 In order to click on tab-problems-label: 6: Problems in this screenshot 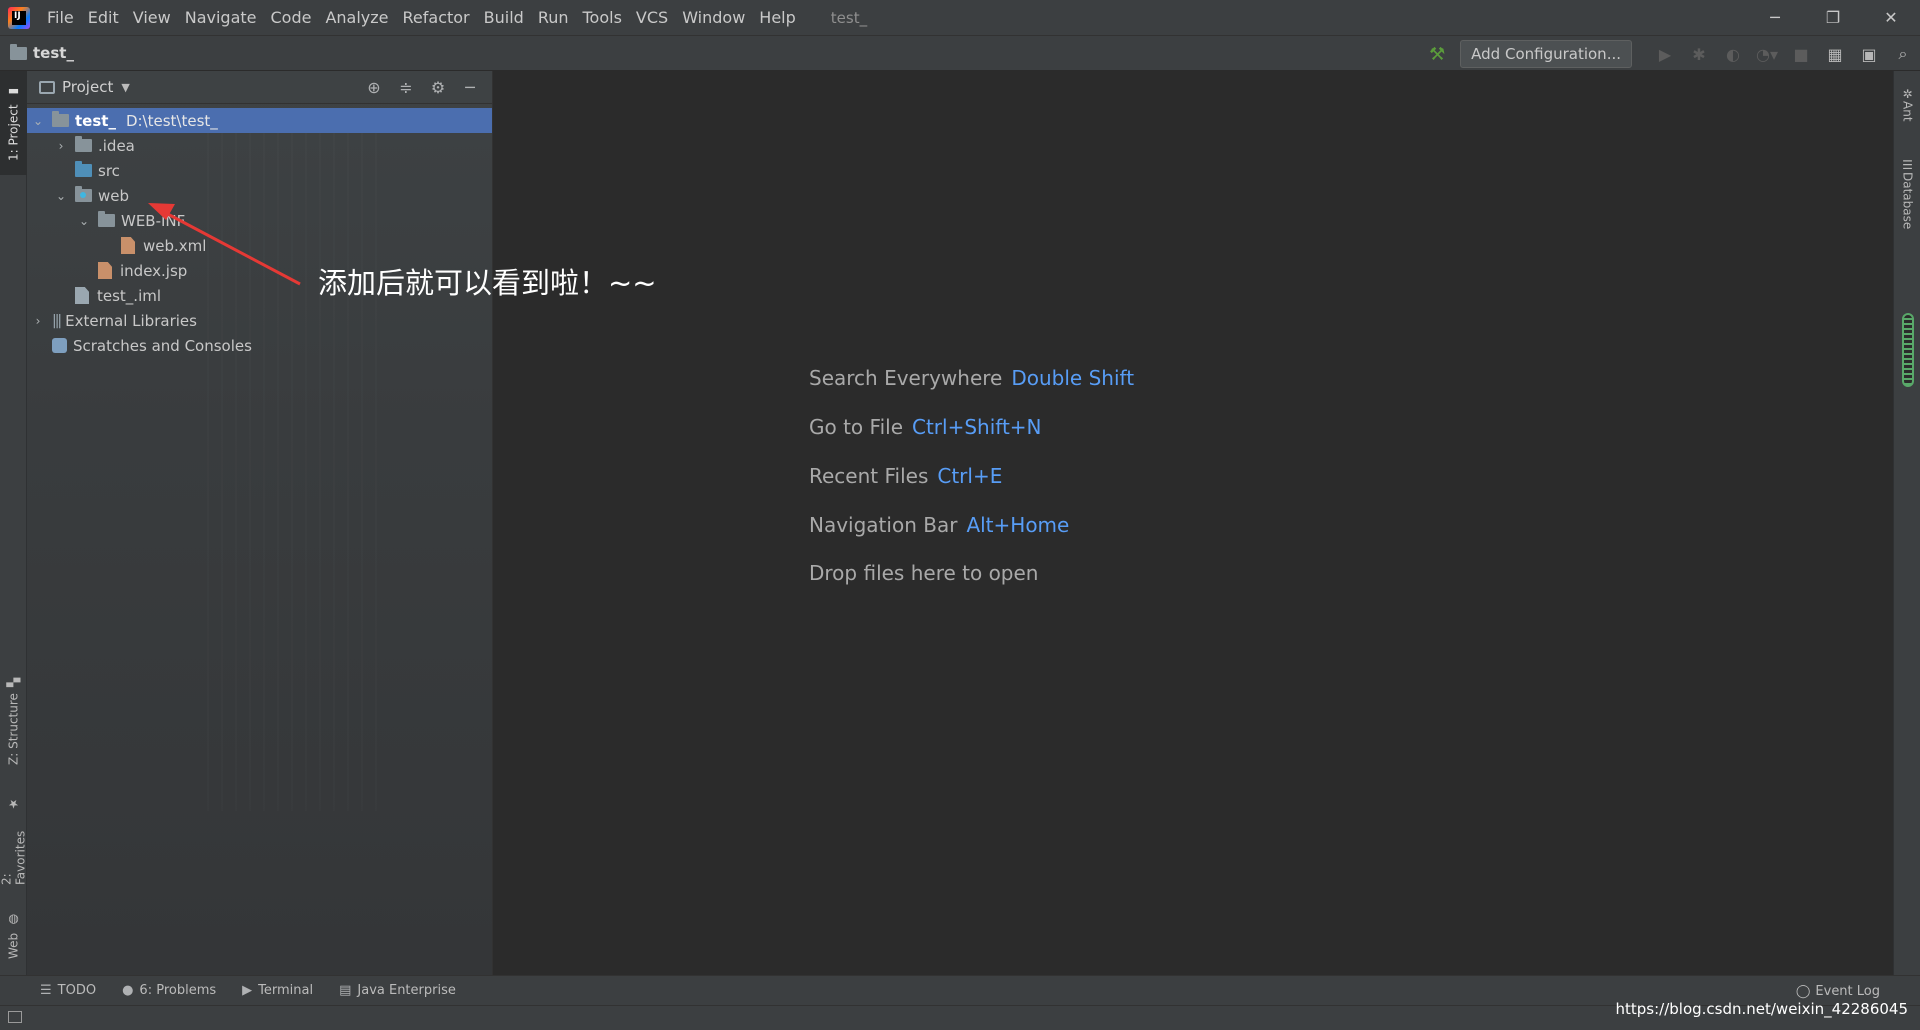, I will do `click(178, 990)`.